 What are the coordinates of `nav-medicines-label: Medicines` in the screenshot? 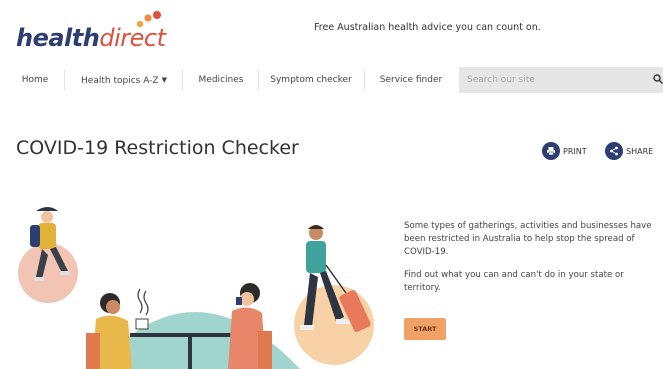 It's located at (221, 80).